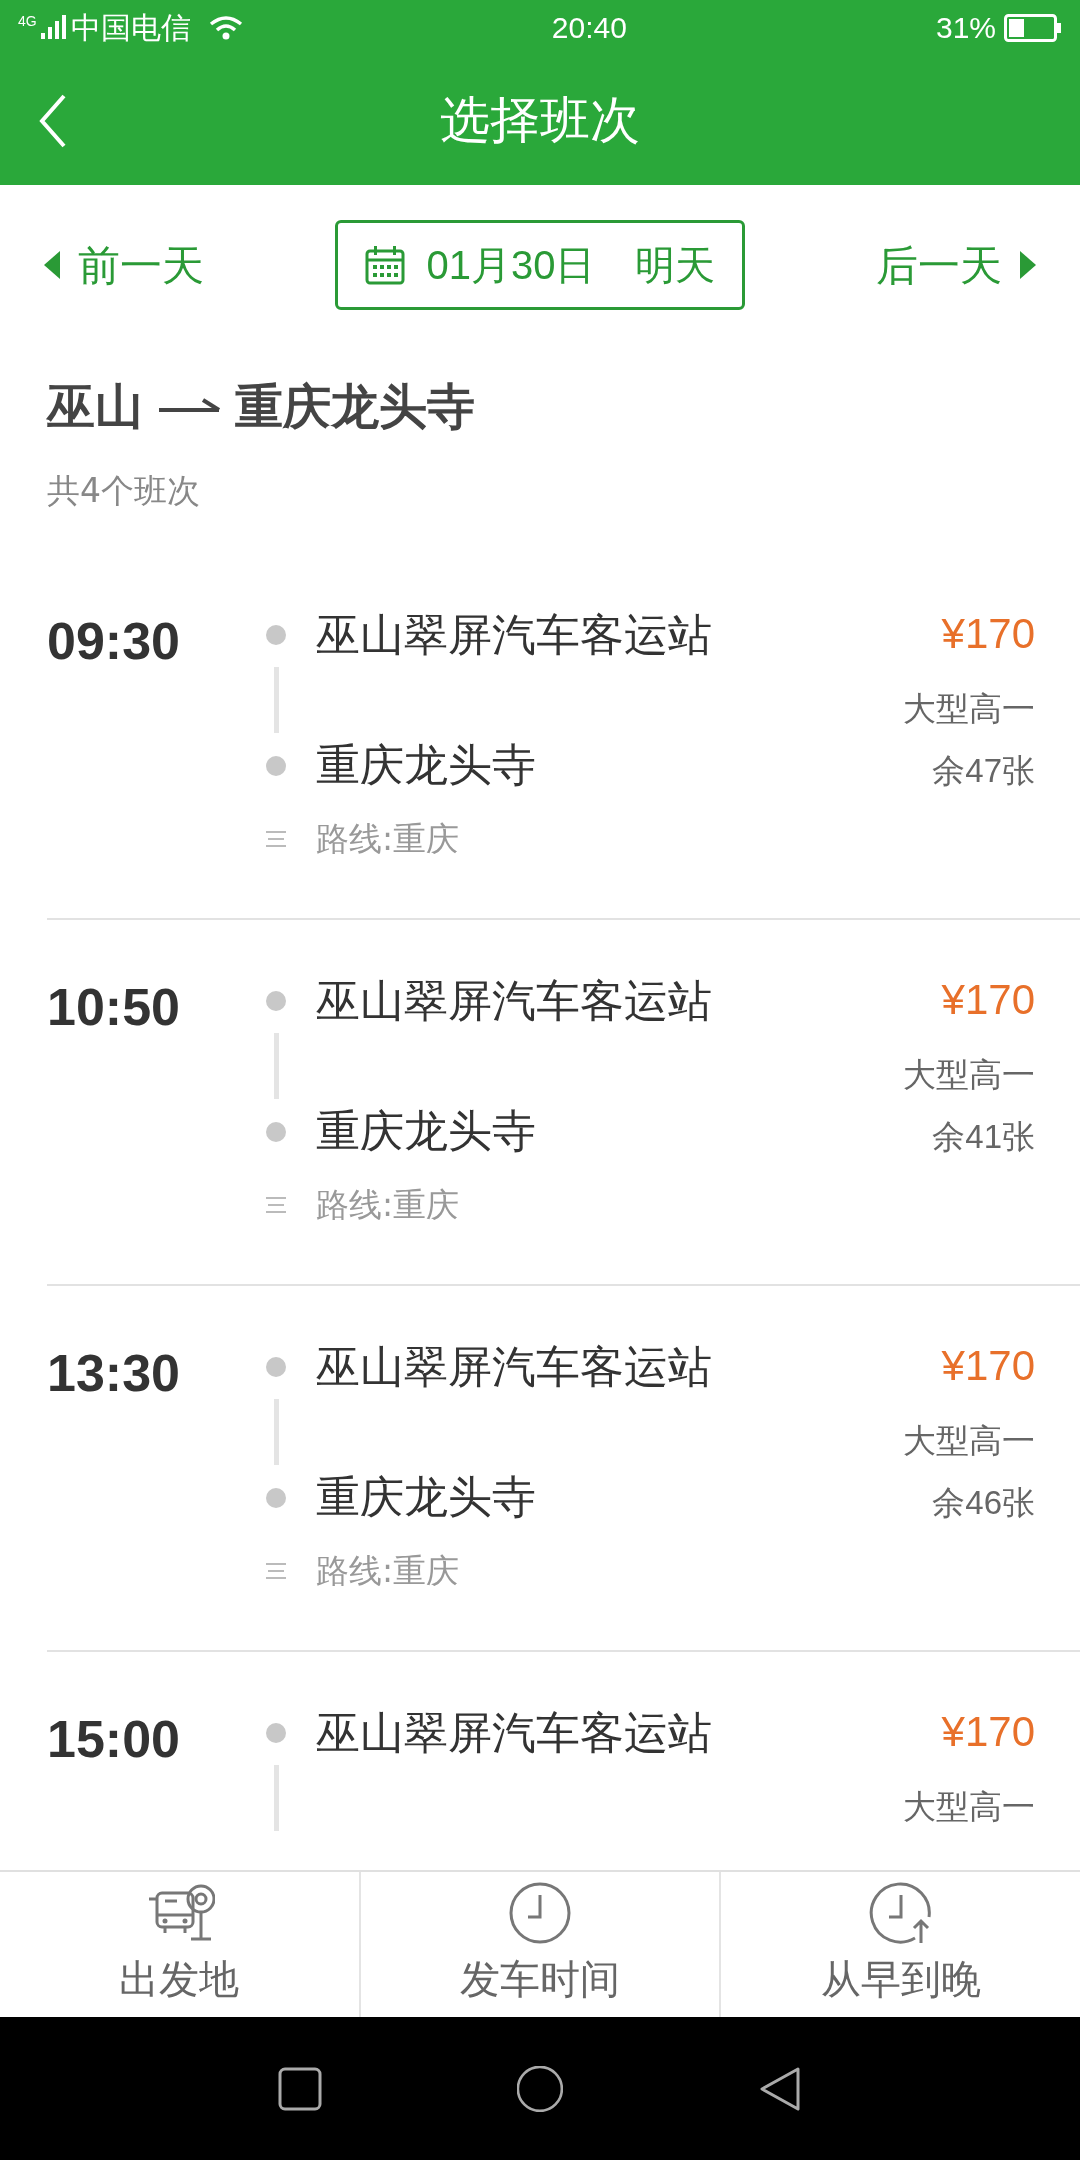  Describe the element at coordinates (124, 491) in the screenshot. I see `trip-count: 共4个班次` at that location.